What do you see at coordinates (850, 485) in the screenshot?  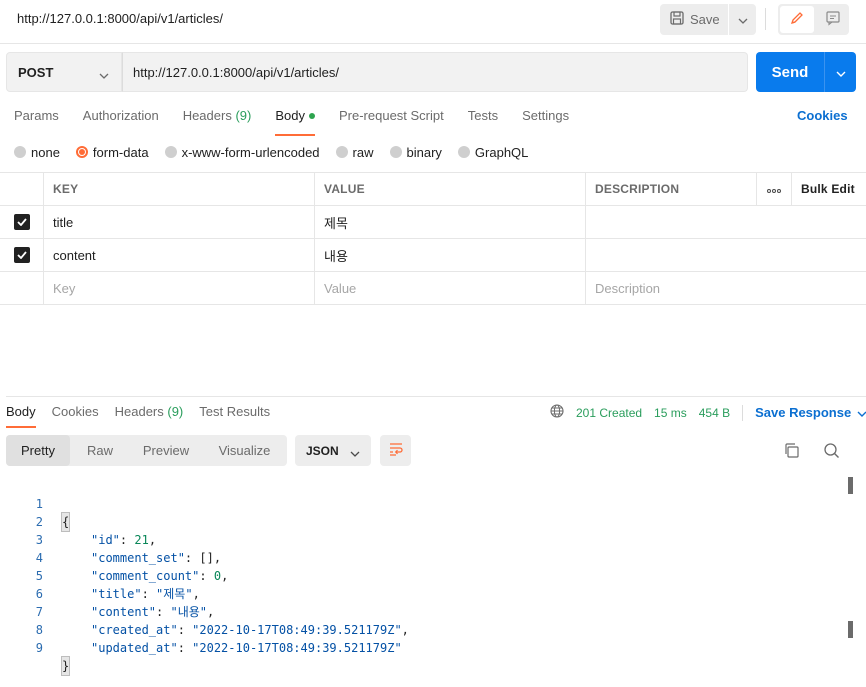 I see `scroll-marker-top` at bounding box center [850, 485].